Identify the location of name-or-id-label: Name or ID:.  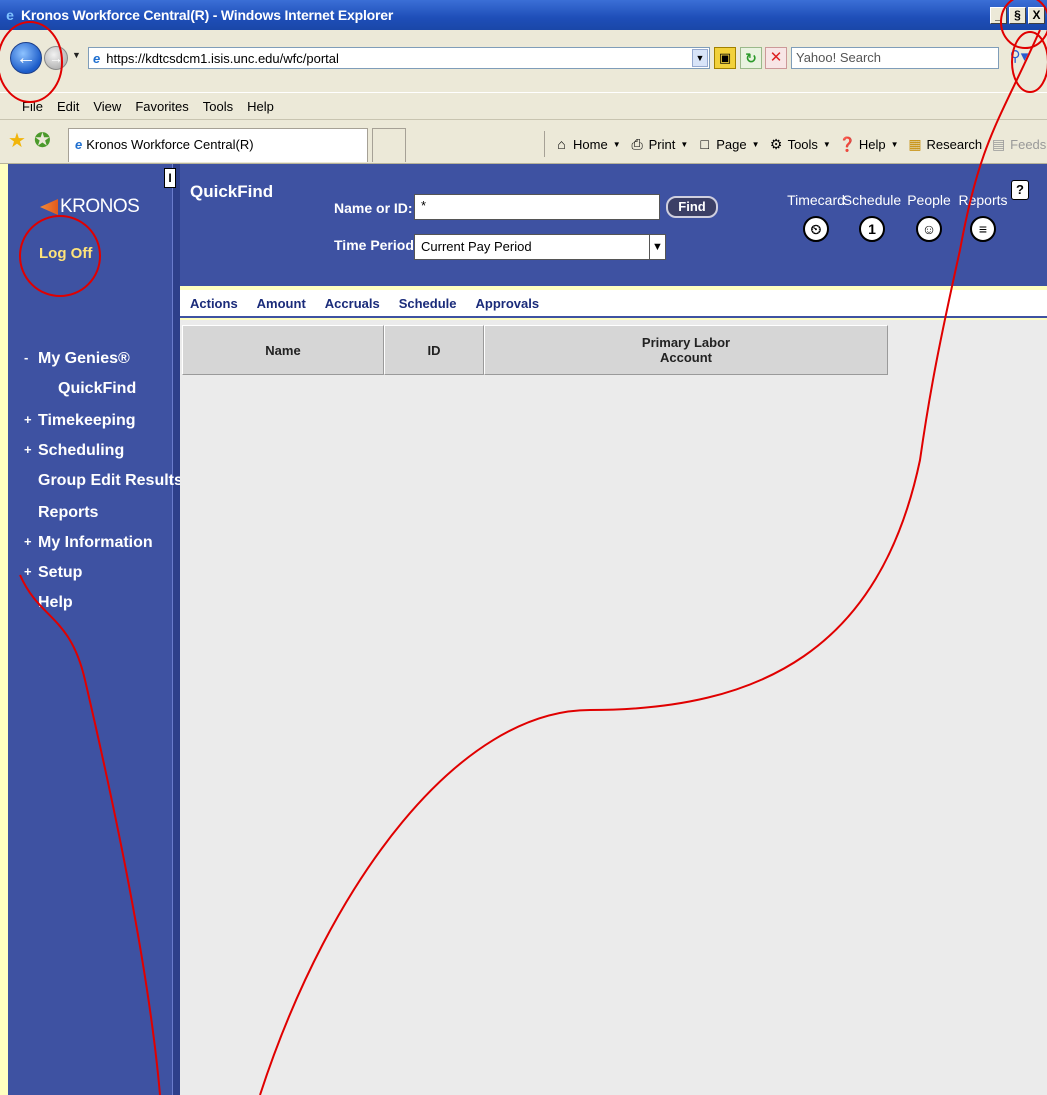
(373, 208).